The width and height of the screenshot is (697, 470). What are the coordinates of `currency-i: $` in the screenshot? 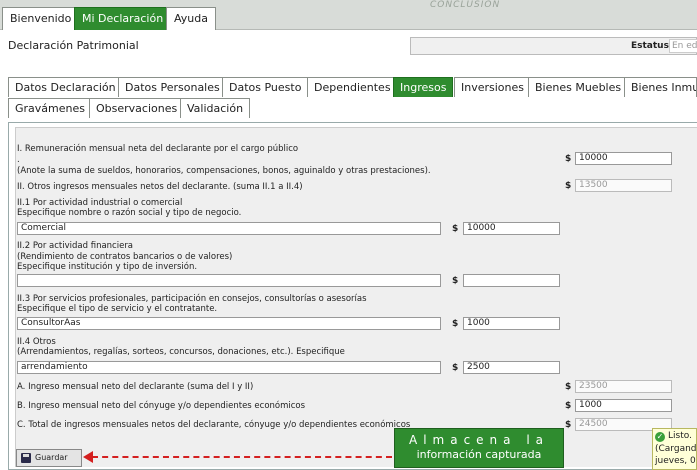 It's located at (568, 159).